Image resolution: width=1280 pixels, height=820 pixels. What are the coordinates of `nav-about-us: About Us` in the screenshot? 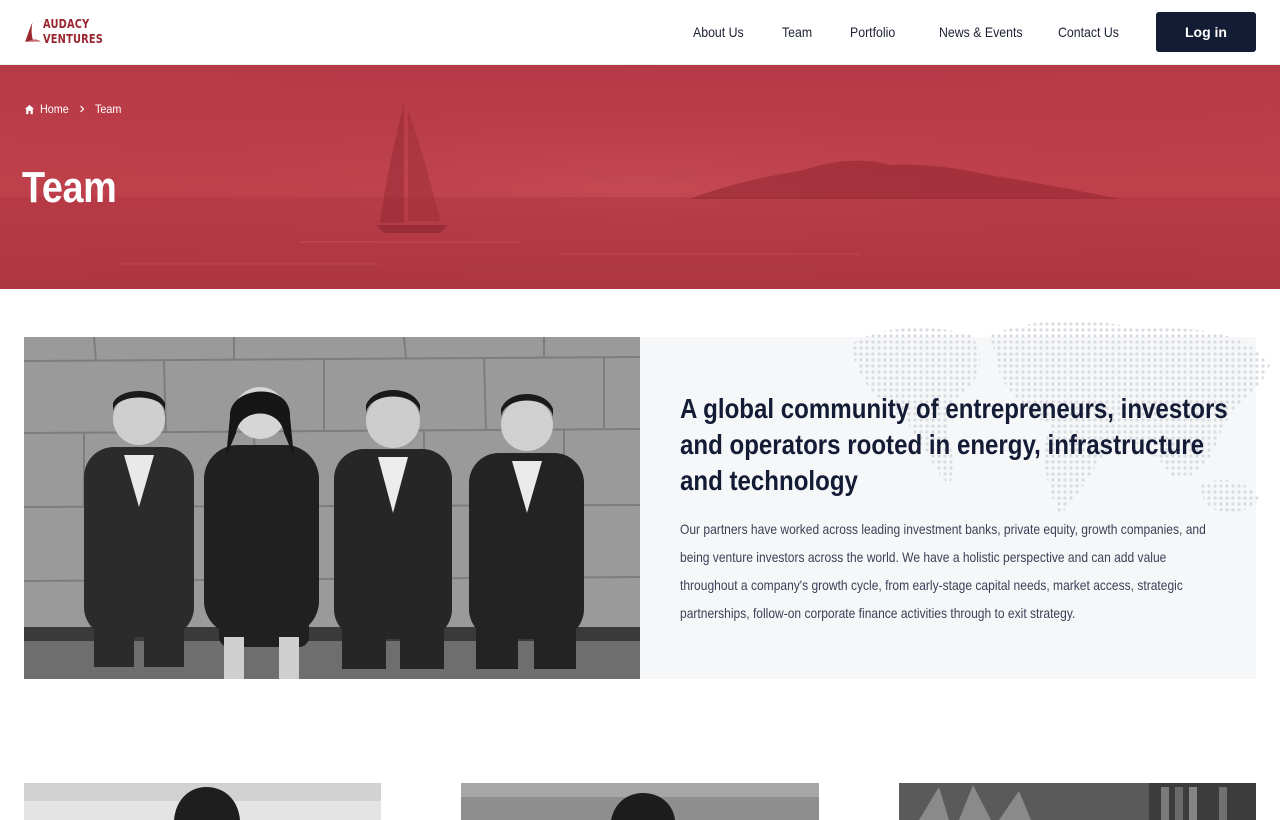 It's located at (718, 32).